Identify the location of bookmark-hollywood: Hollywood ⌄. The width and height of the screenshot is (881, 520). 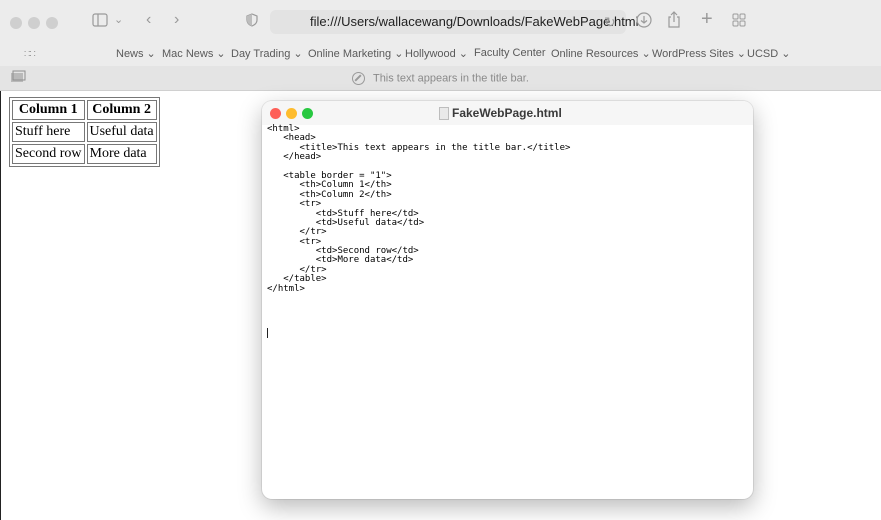
(436, 53).